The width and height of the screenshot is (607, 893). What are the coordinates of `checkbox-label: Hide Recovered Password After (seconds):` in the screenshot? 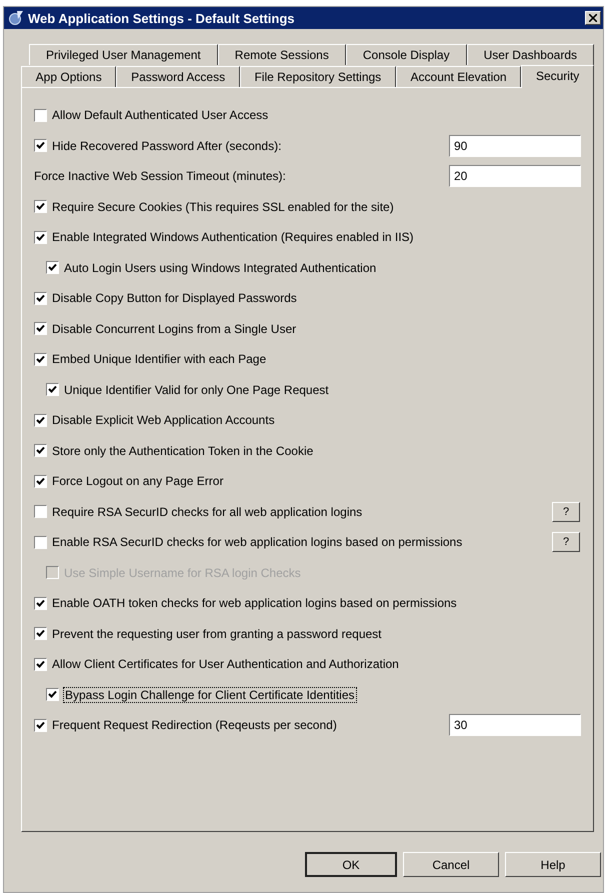 It's located at (248, 145).